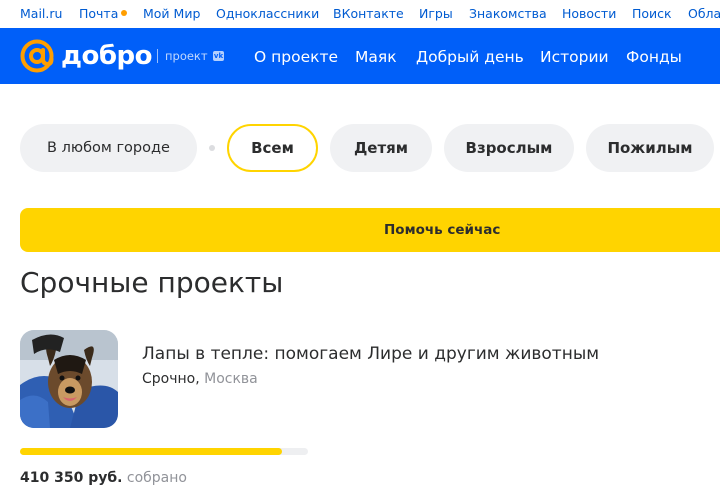 This screenshot has width=720, height=486. I want to click on portal-link-games: Игры, so click(436, 13).